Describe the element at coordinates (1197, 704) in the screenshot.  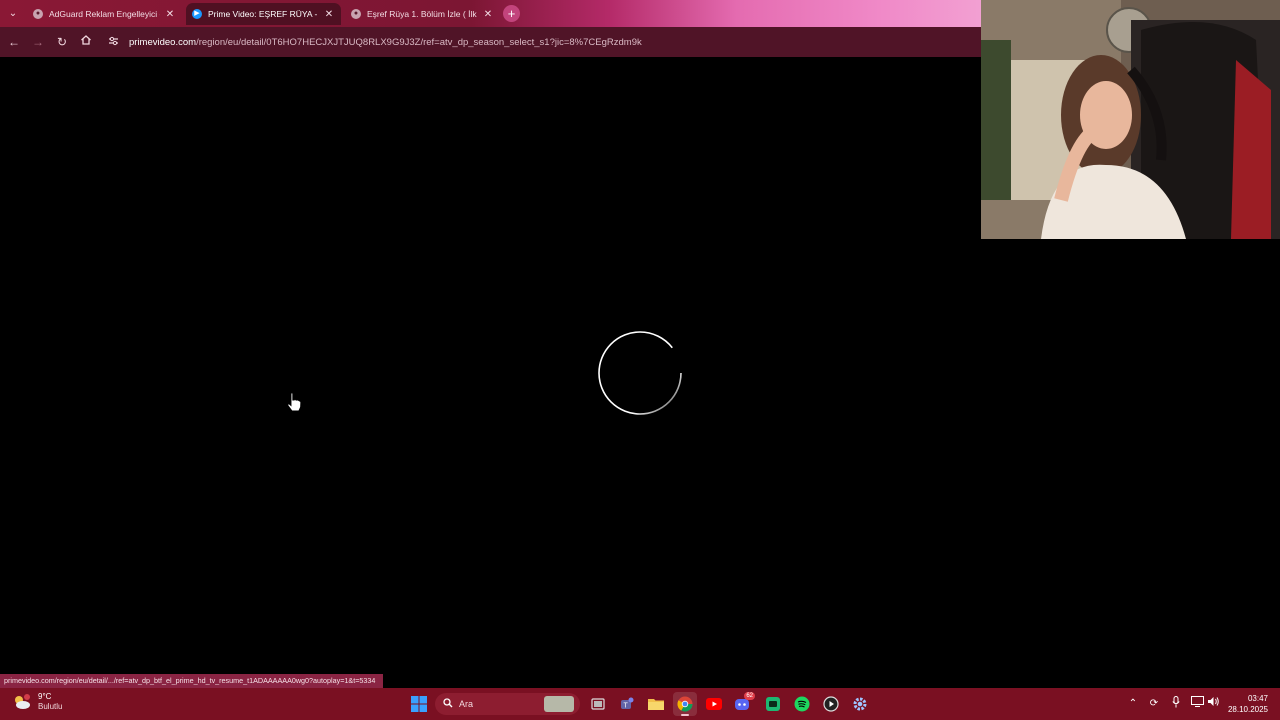
I see `tray-network-icon` at that location.